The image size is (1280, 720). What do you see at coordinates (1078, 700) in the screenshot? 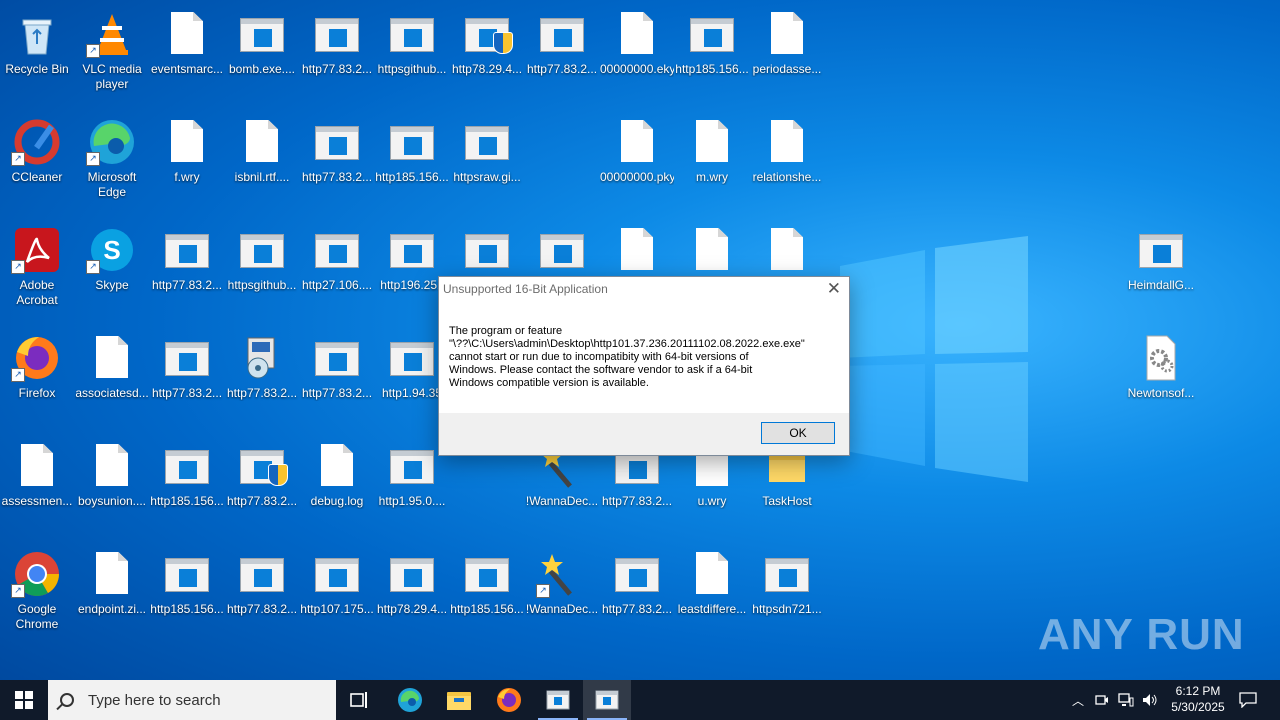
I see `chevron-up-icon: ︿` at bounding box center [1078, 700].